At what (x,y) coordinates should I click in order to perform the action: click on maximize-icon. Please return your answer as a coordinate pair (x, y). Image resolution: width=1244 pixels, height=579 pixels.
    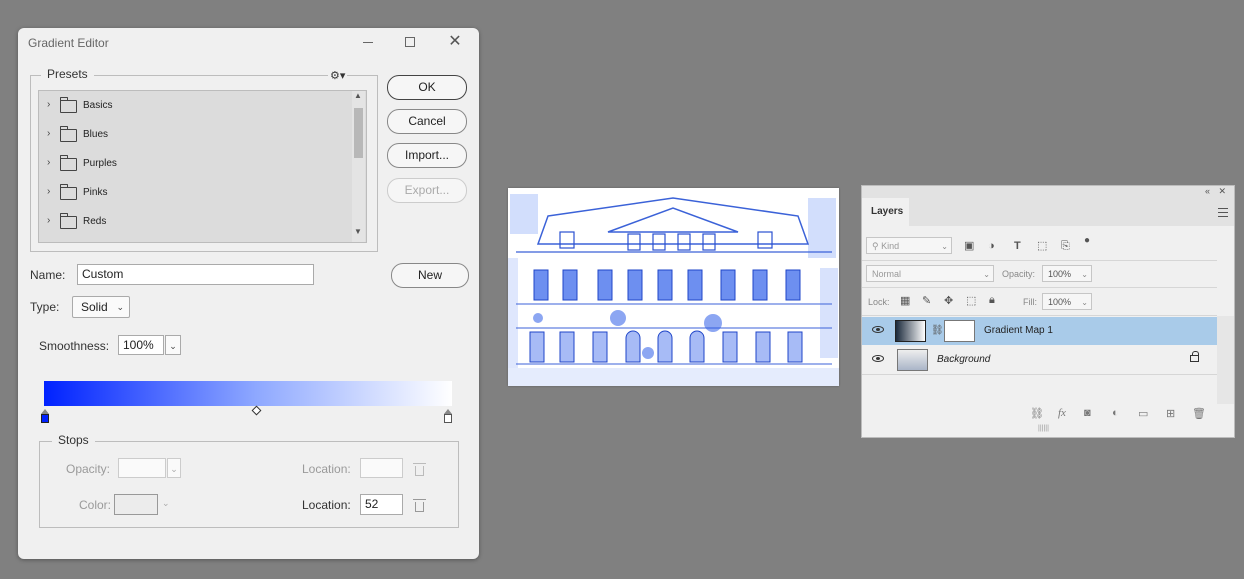
    Looking at the image, I should click on (410, 42).